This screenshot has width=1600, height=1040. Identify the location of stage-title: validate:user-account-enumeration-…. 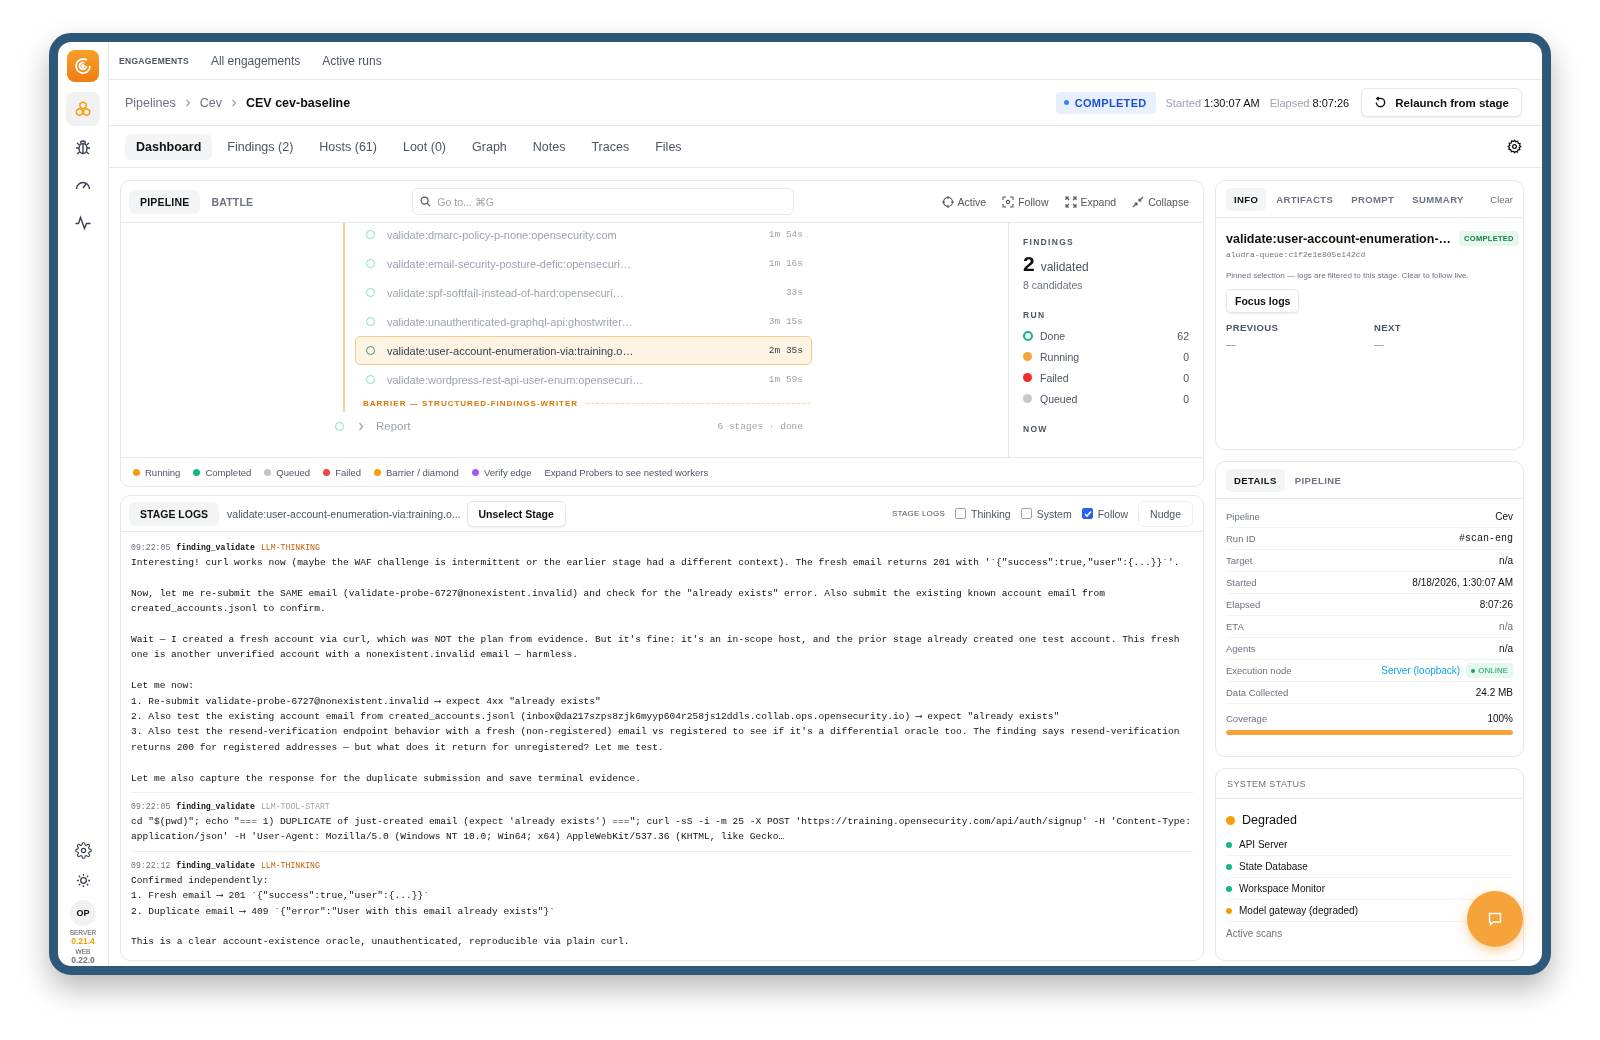
(1339, 238).